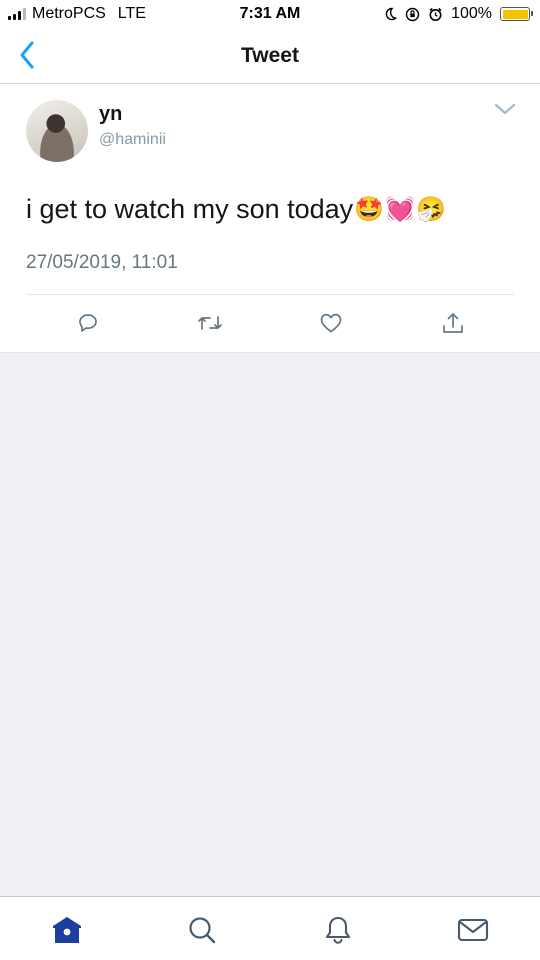 The height and width of the screenshot is (960, 540). I want to click on tab-search, so click(202, 930).